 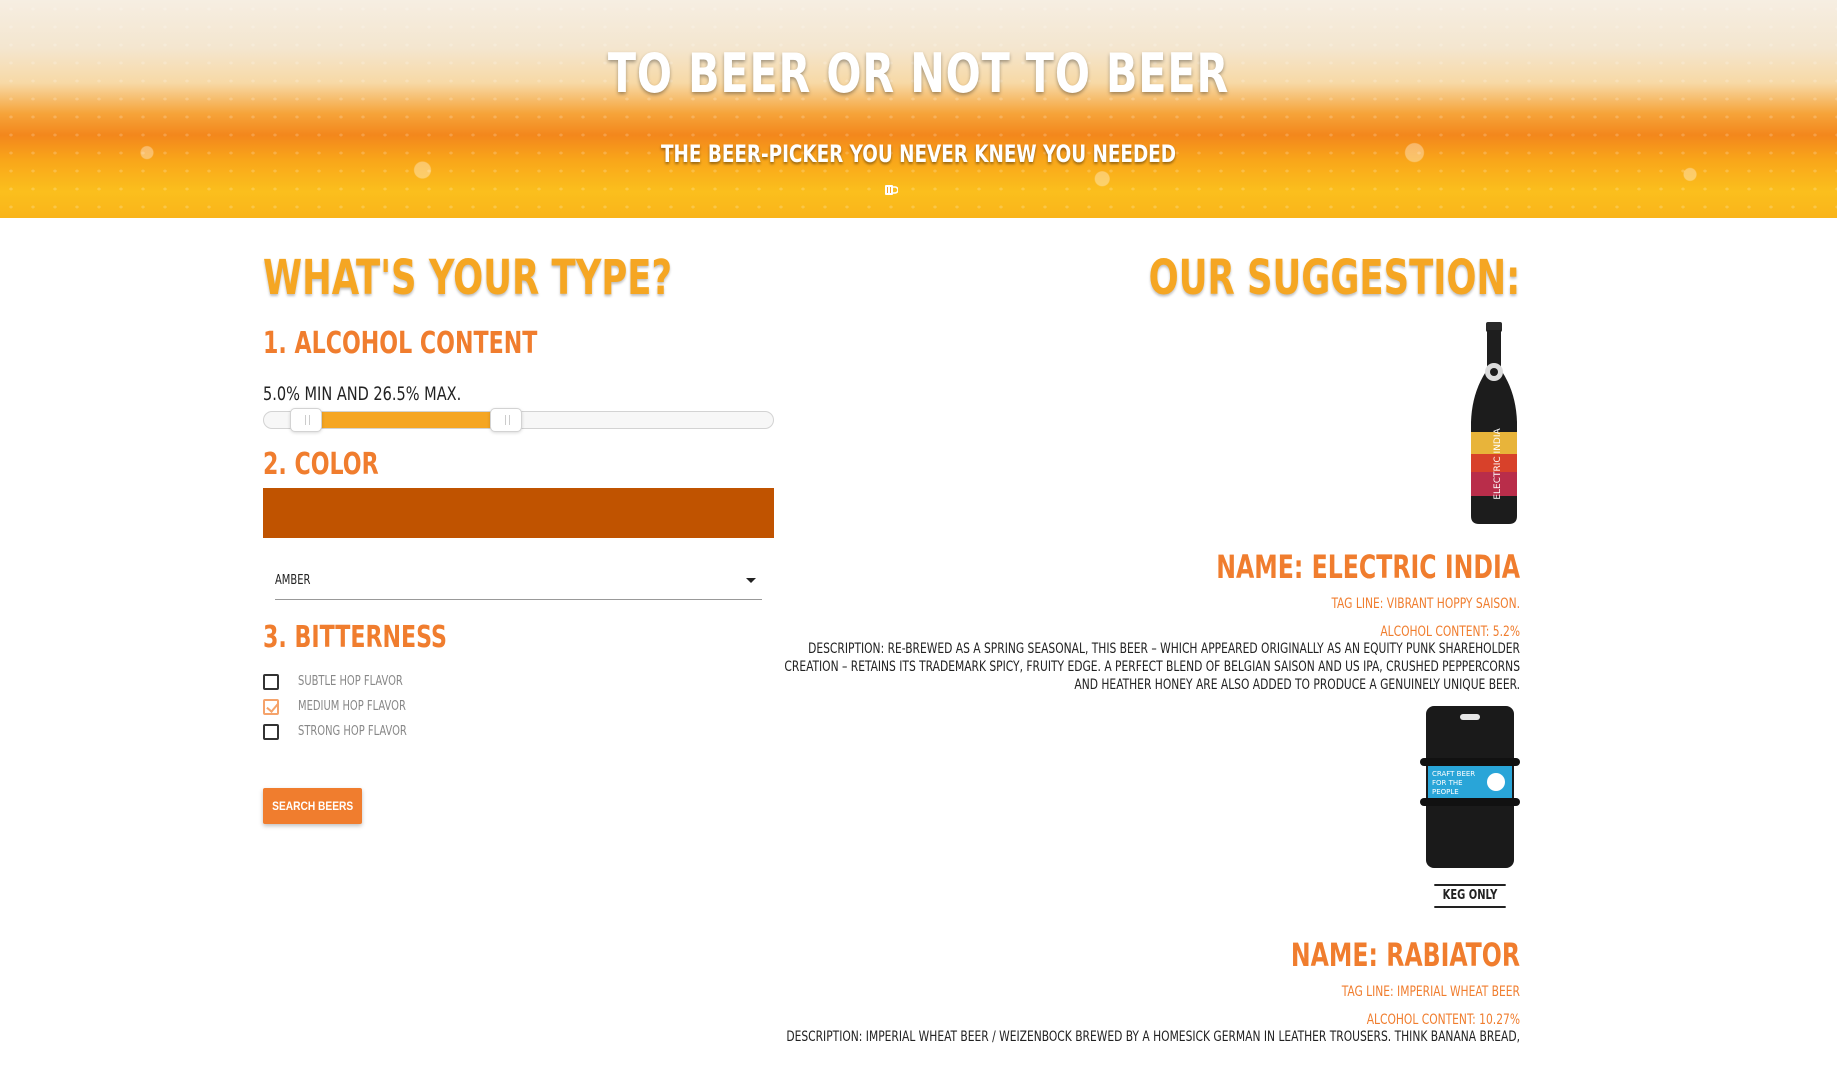 What do you see at coordinates (293, 580) in the screenshot?
I see `color-select-value: Amber` at bounding box center [293, 580].